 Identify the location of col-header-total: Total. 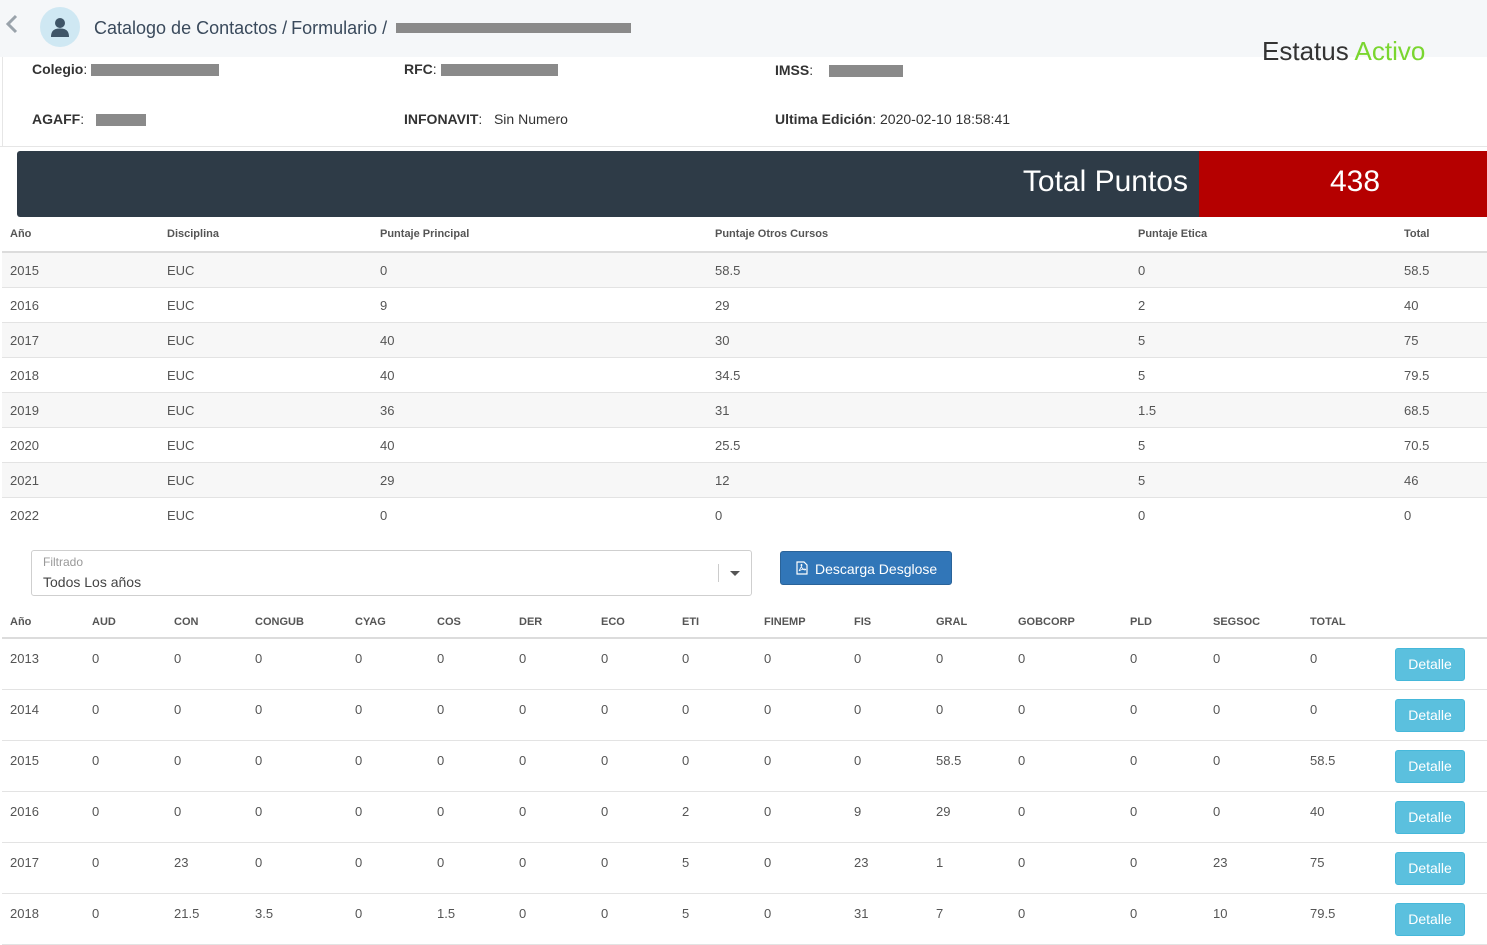
(1416, 234).